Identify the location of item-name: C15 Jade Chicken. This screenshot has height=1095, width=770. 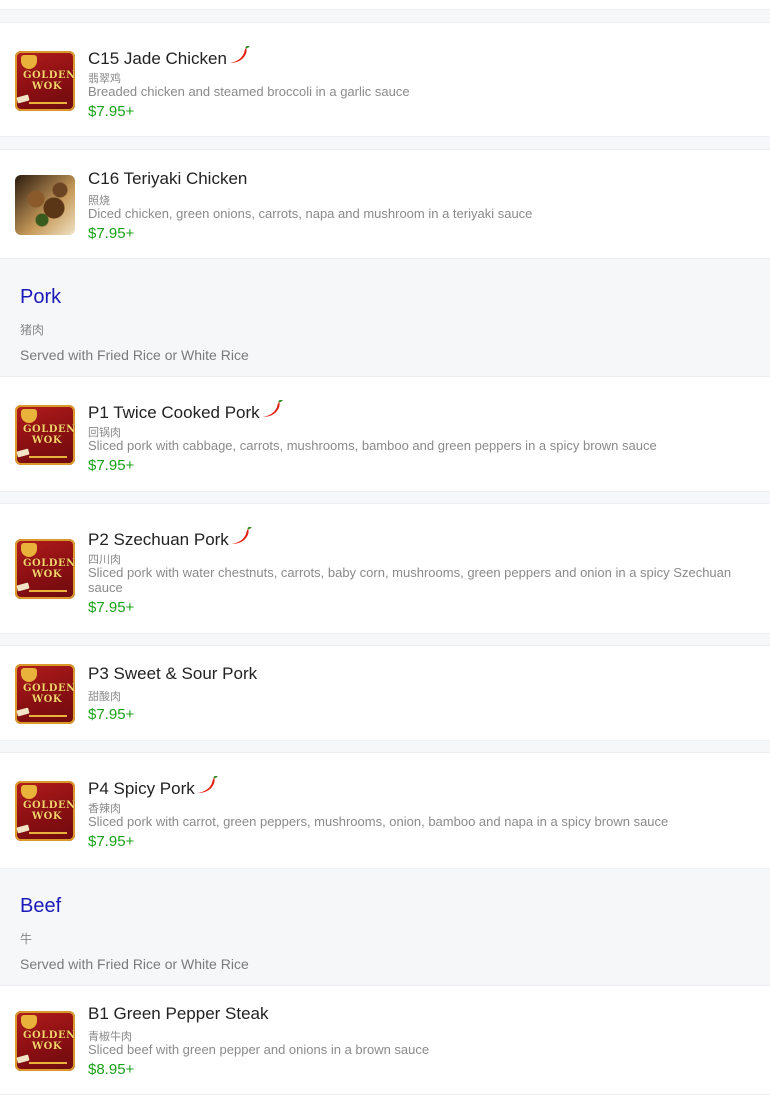
(169, 57).